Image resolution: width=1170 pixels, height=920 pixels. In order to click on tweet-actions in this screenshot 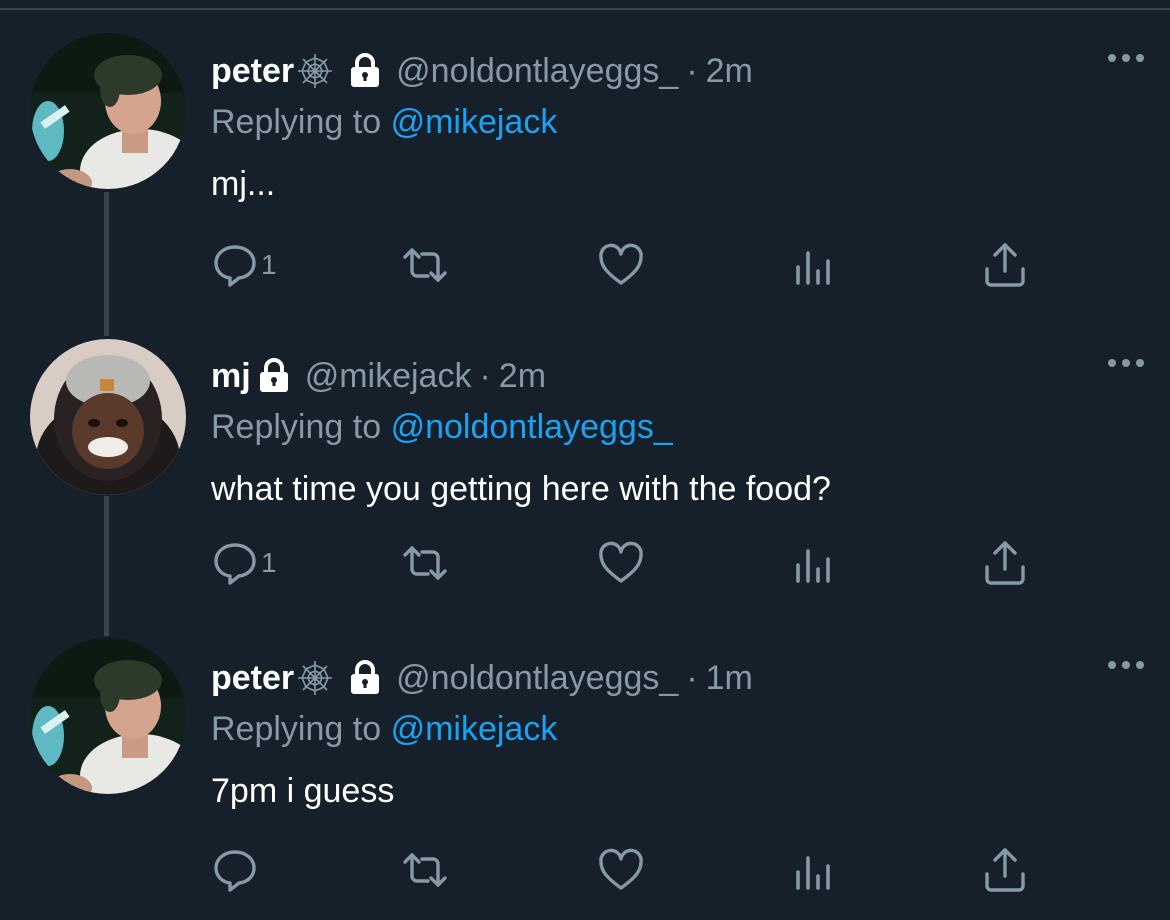, I will do `click(621, 870)`.